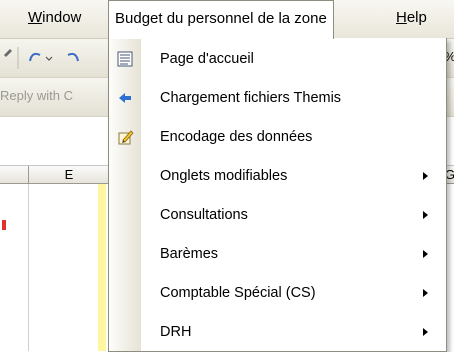 This screenshot has height=352, width=454. Describe the element at coordinates (49, 58) in the screenshot. I see `undo-dropdown-icon` at that location.